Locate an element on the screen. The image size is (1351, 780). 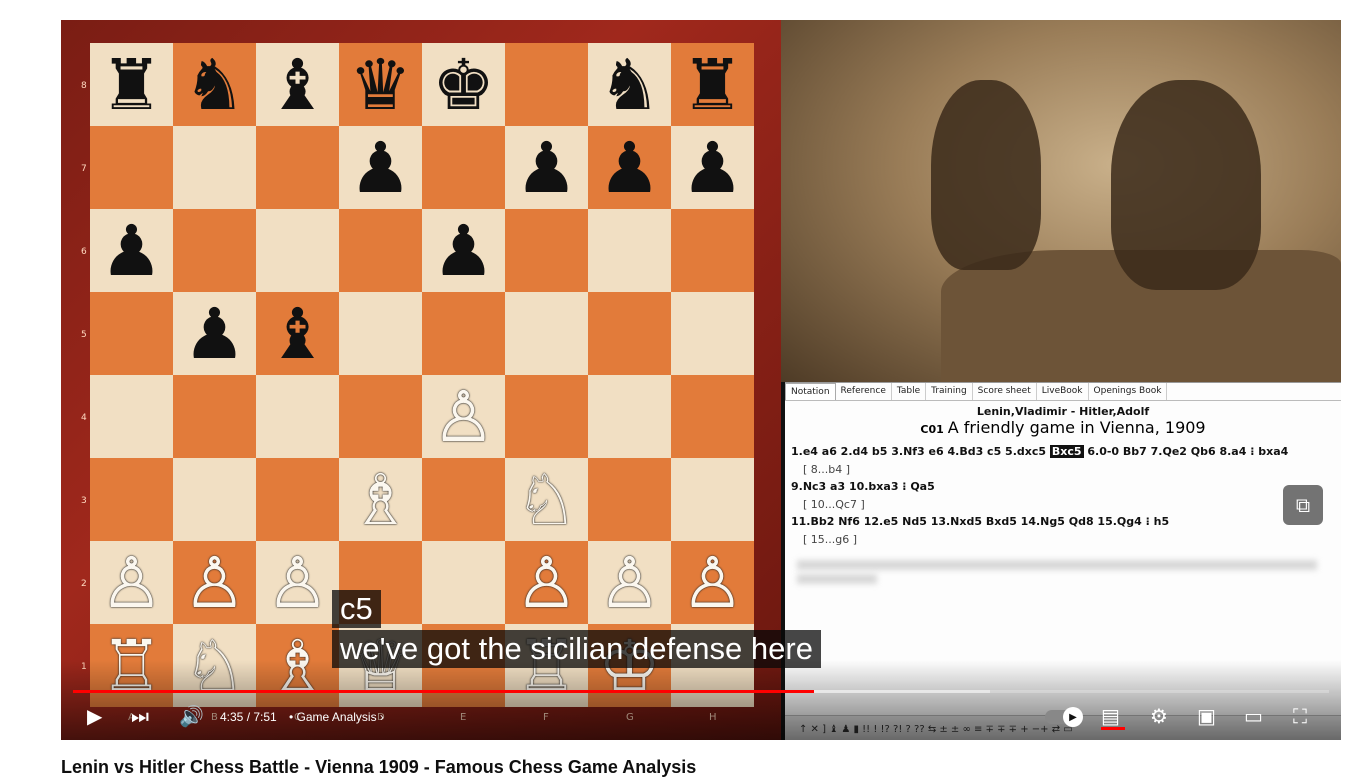
square-a2: ♙ is located at coordinates (131, 582).